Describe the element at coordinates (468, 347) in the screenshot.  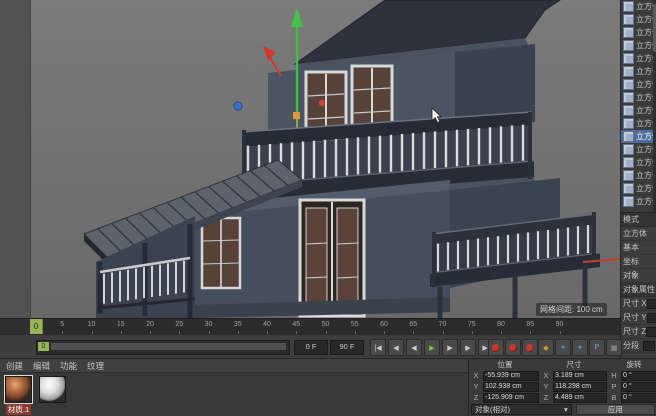
I see `next-key-button: ▶` at that location.